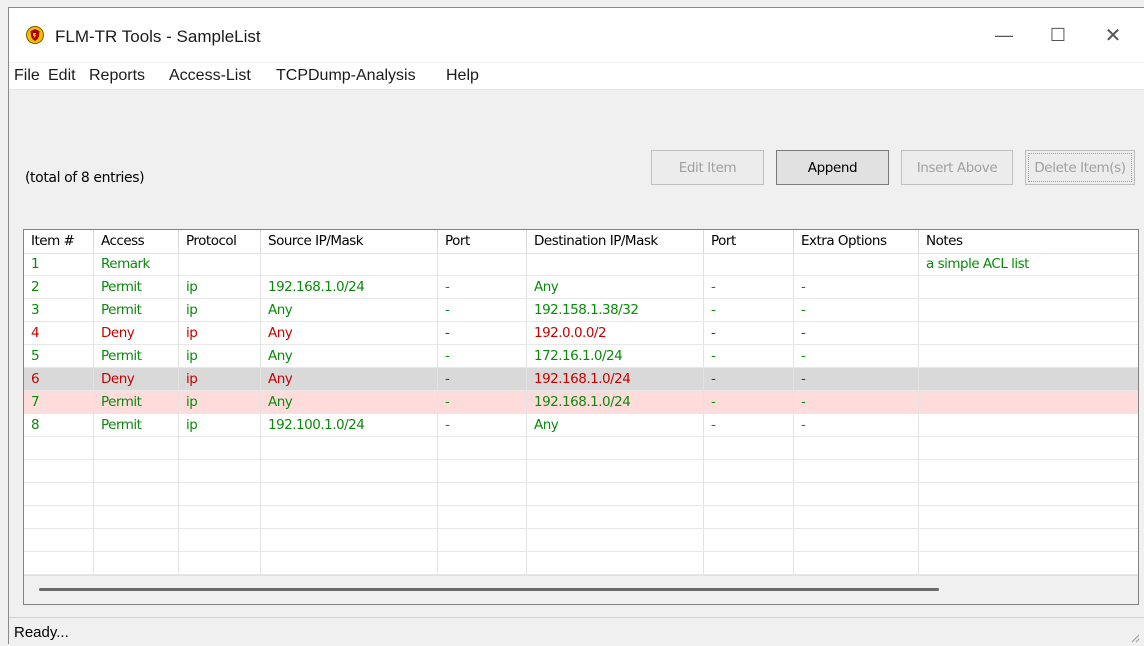 The height and width of the screenshot is (646, 1144). What do you see at coordinates (581, 287) in the screenshot?
I see `table-row: 2 Permit ip 192.168.1.0/24- Any - -` at bounding box center [581, 287].